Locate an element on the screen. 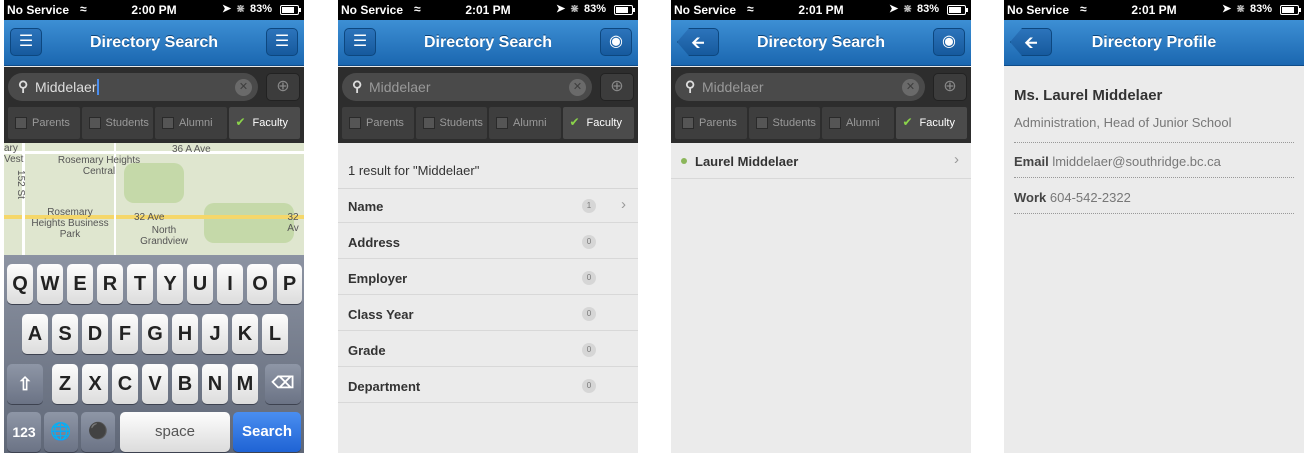  key-w: W is located at coordinates (50, 284).